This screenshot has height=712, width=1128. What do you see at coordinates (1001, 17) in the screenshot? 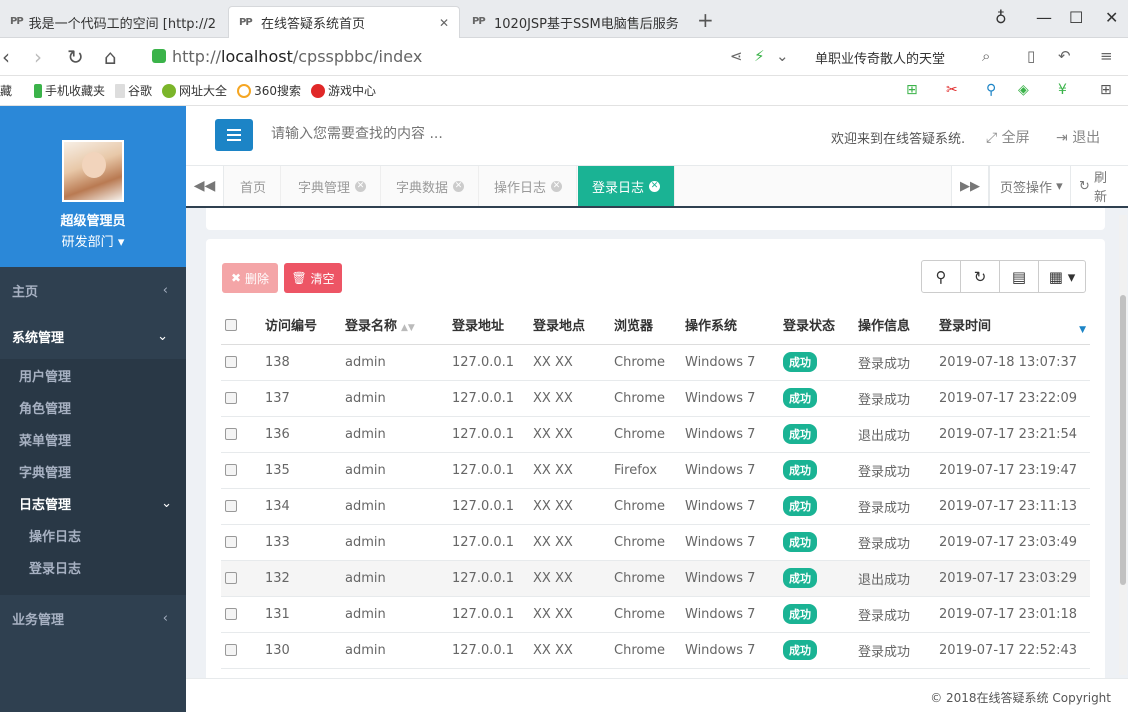
I see `skin-icon: ♁` at bounding box center [1001, 17].